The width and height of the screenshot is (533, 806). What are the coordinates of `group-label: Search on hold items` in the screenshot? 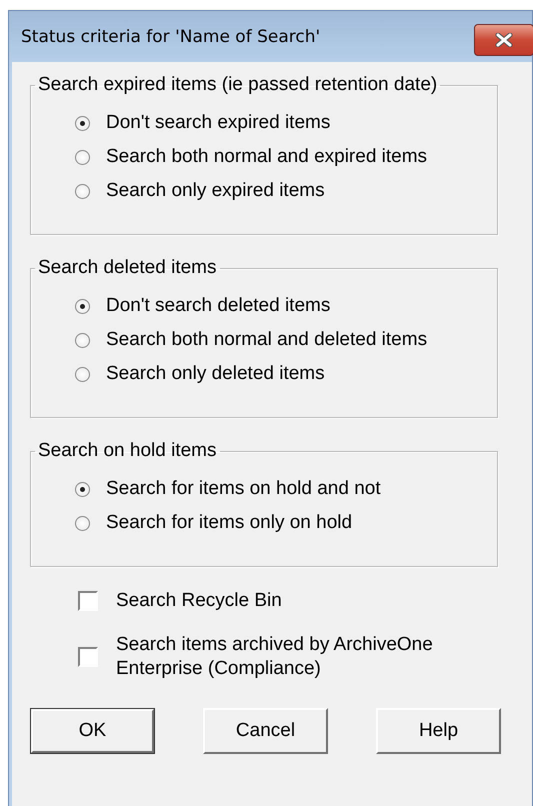 It's located at (127, 451).